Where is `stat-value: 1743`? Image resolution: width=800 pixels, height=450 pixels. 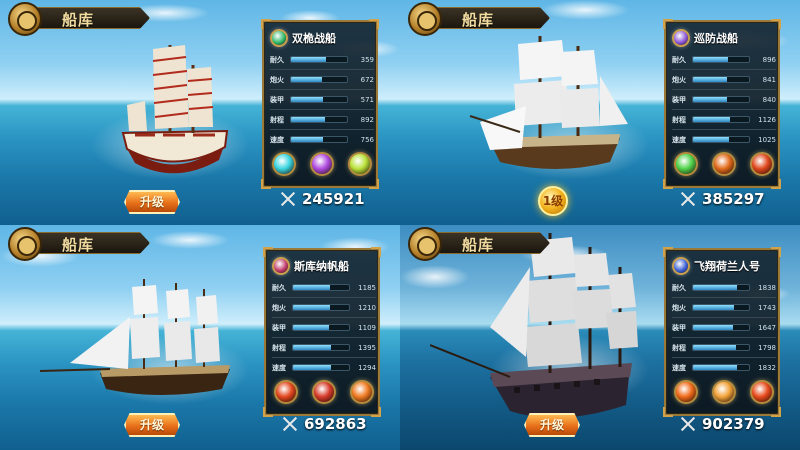
stat-value: 1743 is located at coordinates (767, 307).